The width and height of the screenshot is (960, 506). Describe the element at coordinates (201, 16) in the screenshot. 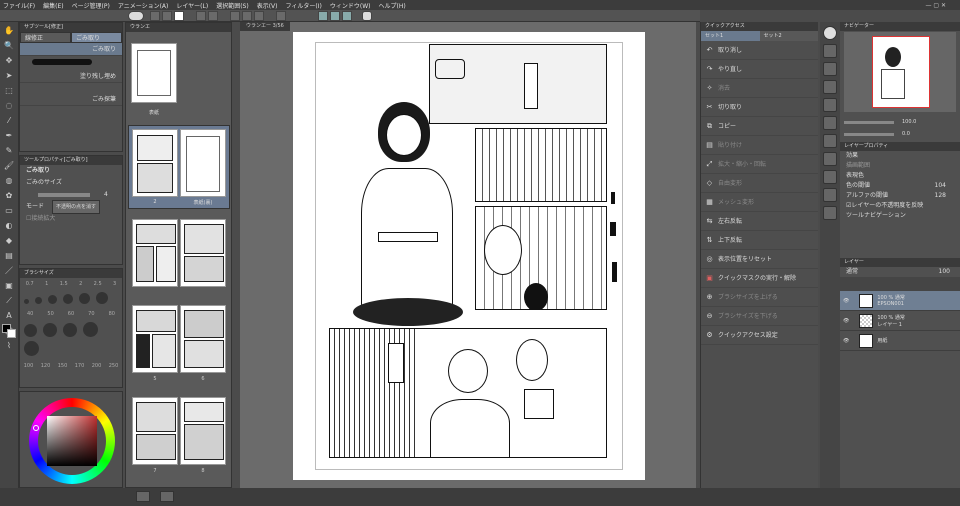

I see `undo-icon` at that location.